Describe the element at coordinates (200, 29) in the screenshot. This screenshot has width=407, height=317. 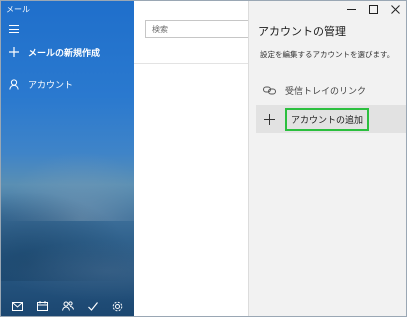
I see `search-input: 検索` at that location.